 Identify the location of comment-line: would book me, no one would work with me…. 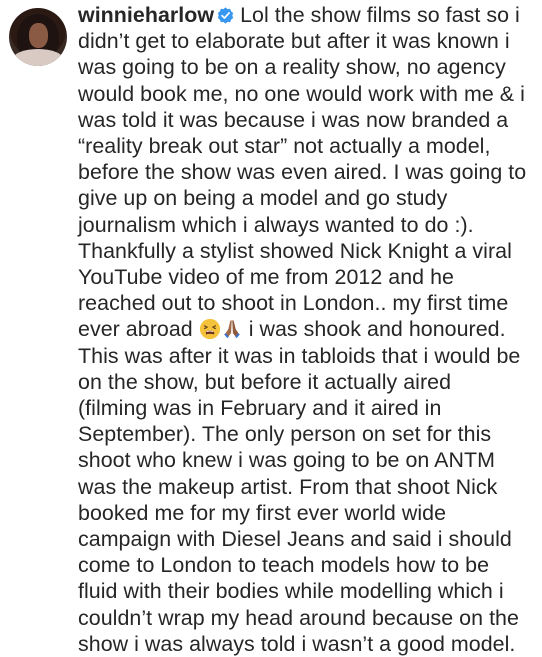
(301, 93).